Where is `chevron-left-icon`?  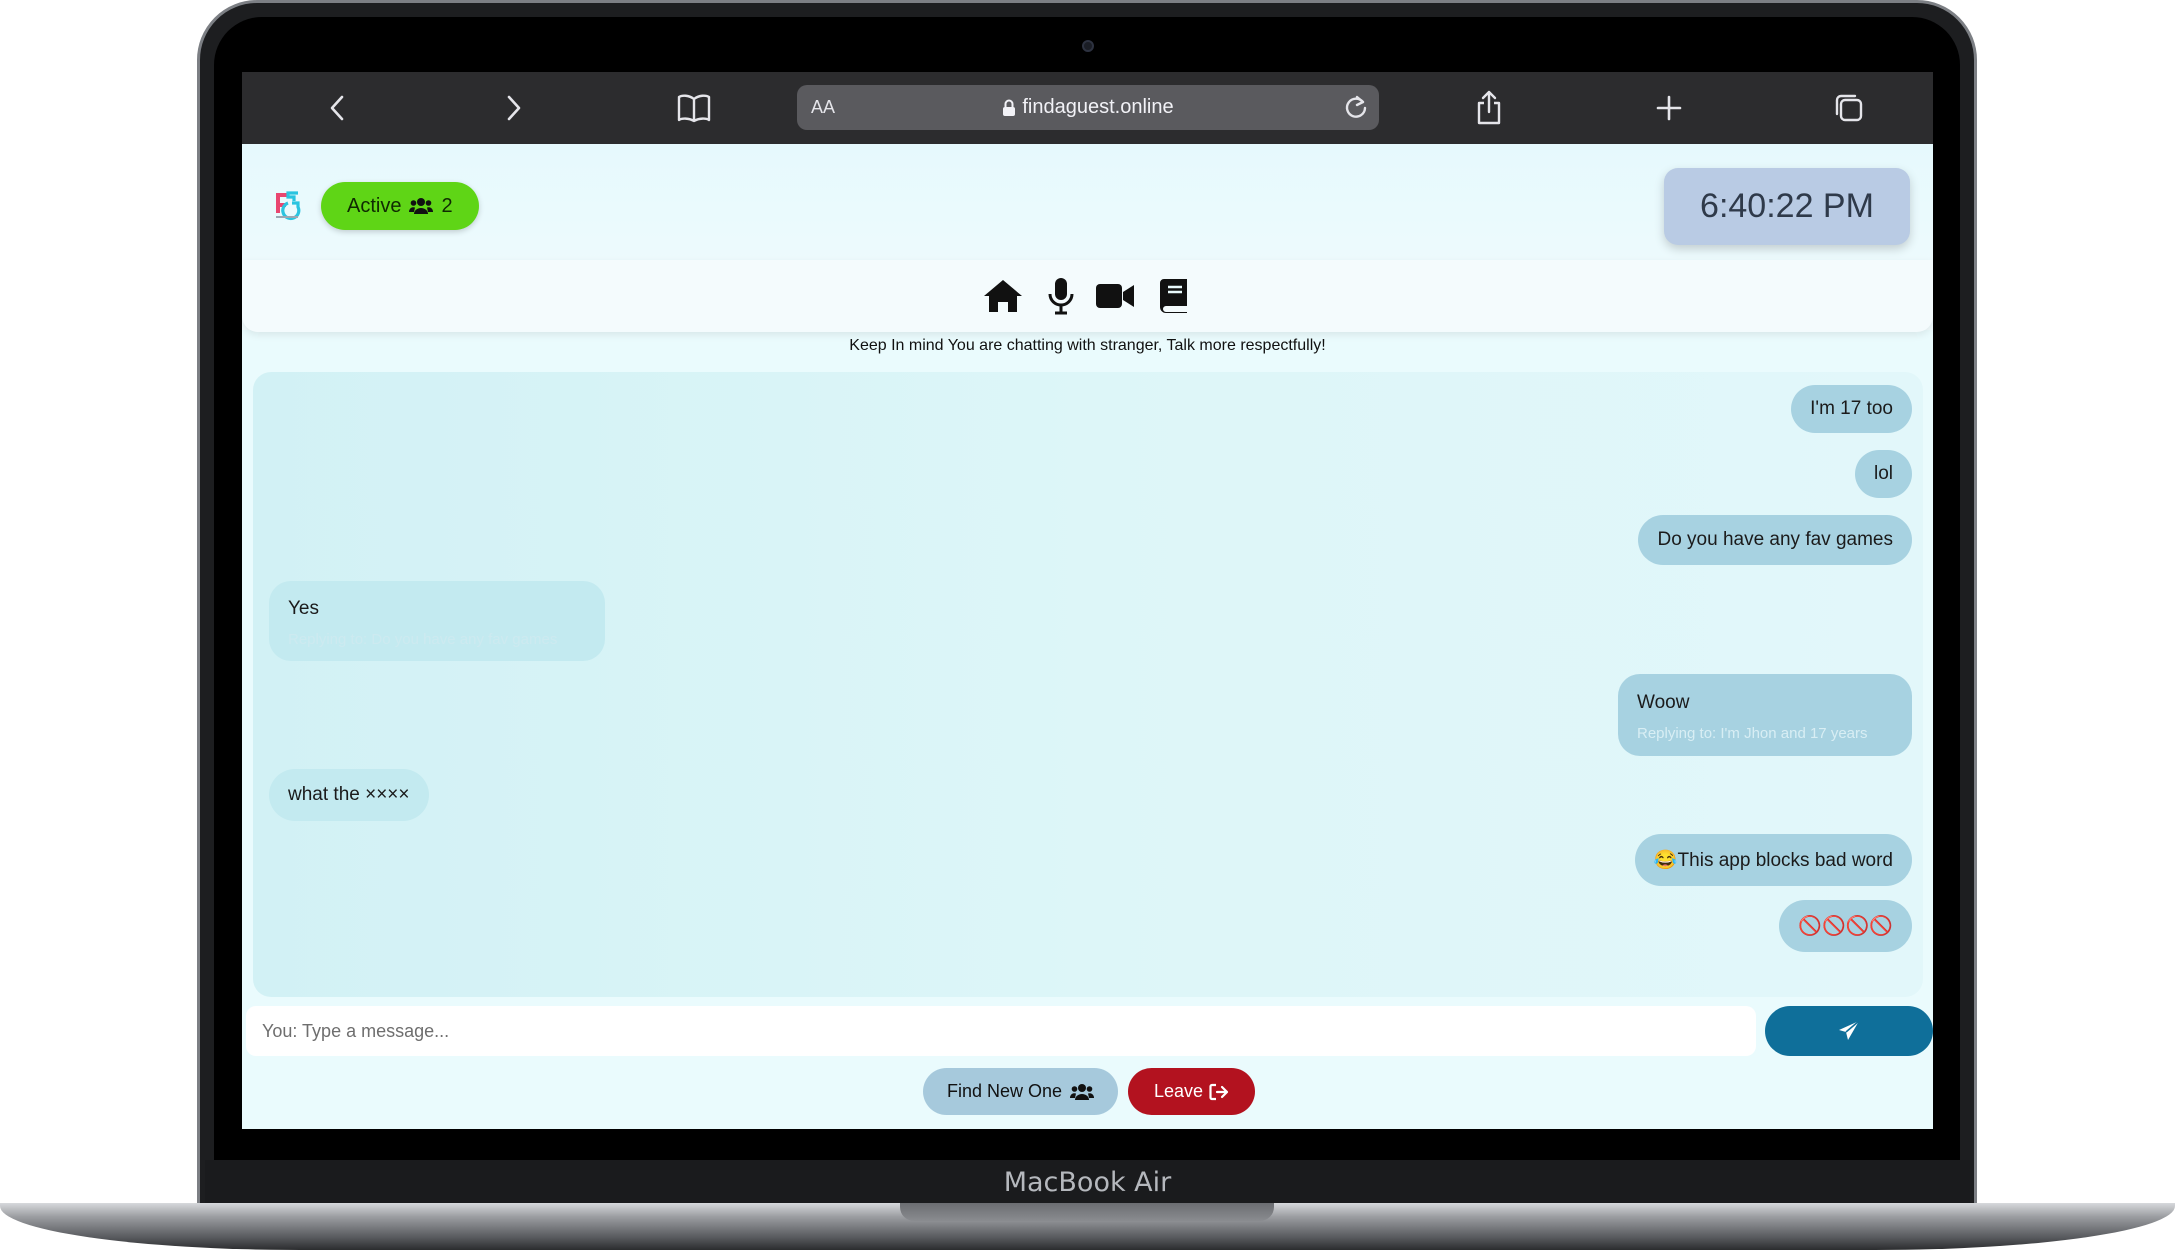
chevron-left-icon is located at coordinates (337, 108).